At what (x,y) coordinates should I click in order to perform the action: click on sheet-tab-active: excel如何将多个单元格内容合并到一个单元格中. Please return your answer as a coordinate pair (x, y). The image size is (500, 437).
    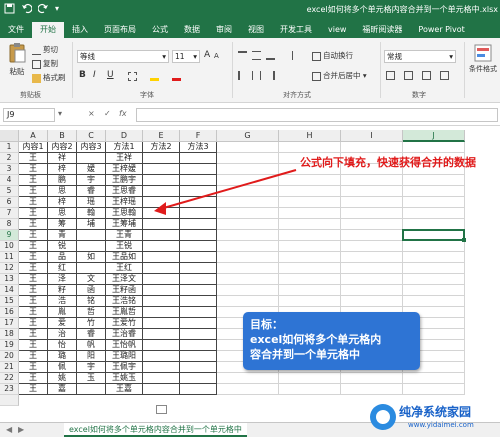
    Looking at the image, I should click on (155, 430).